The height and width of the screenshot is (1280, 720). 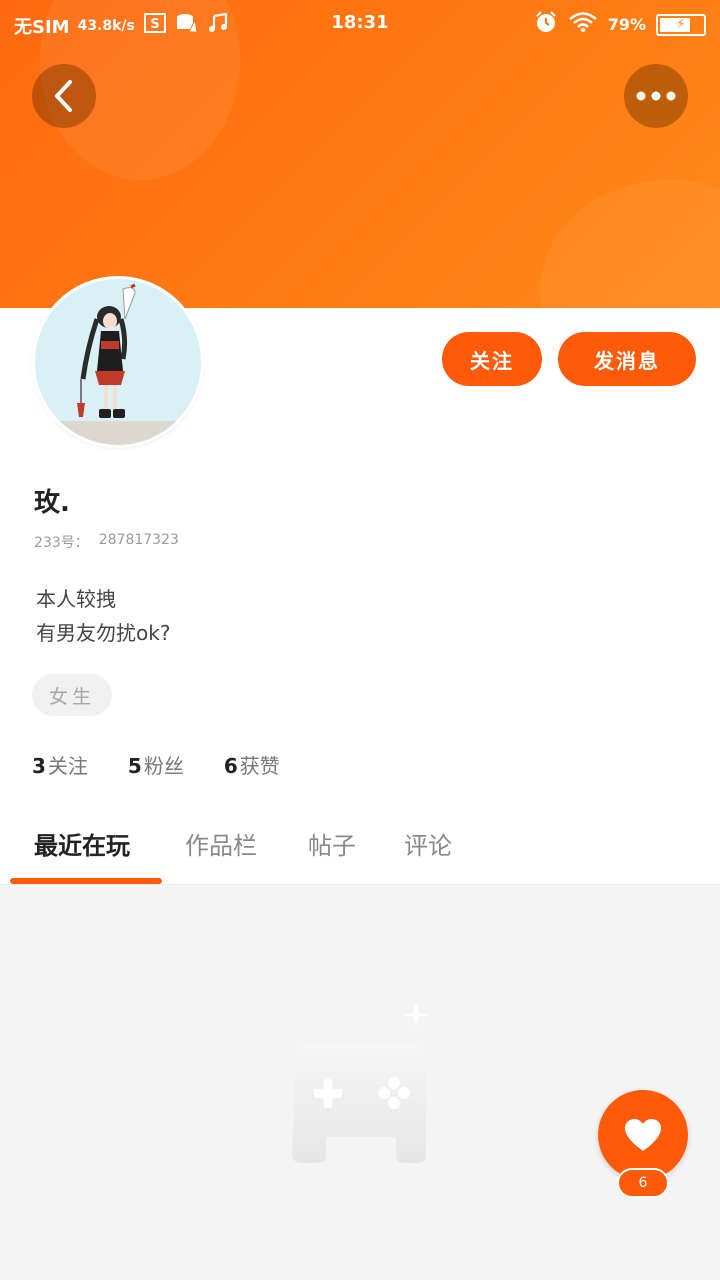 What do you see at coordinates (72, 695) in the screenshot?
I see `gender-tag: 女生` at bounding box center [72, 695].